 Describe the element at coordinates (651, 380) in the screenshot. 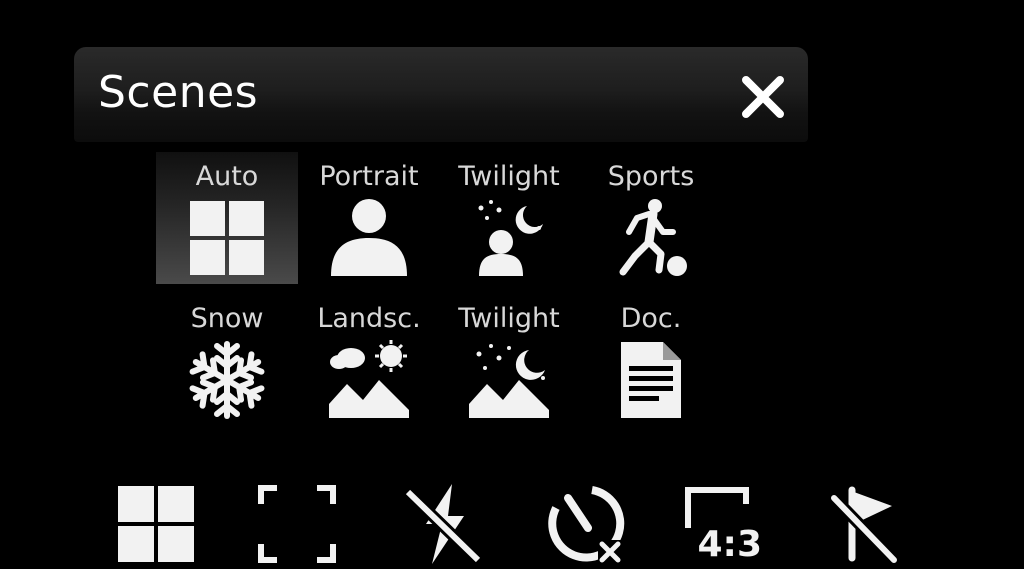

I see `document-icon` at that location.